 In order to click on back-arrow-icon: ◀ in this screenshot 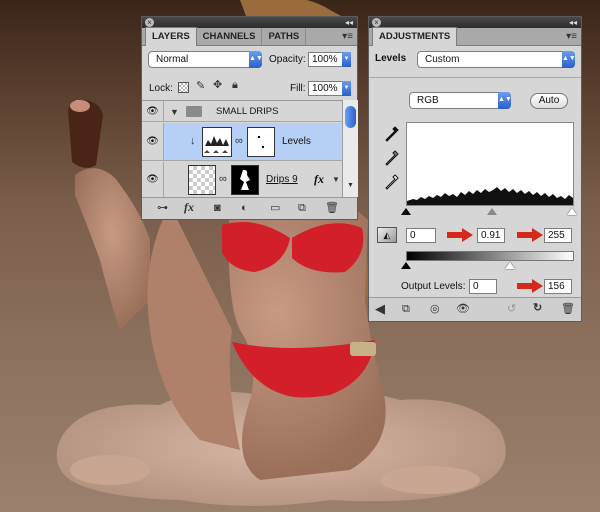, I will do `click(380, 308)`.